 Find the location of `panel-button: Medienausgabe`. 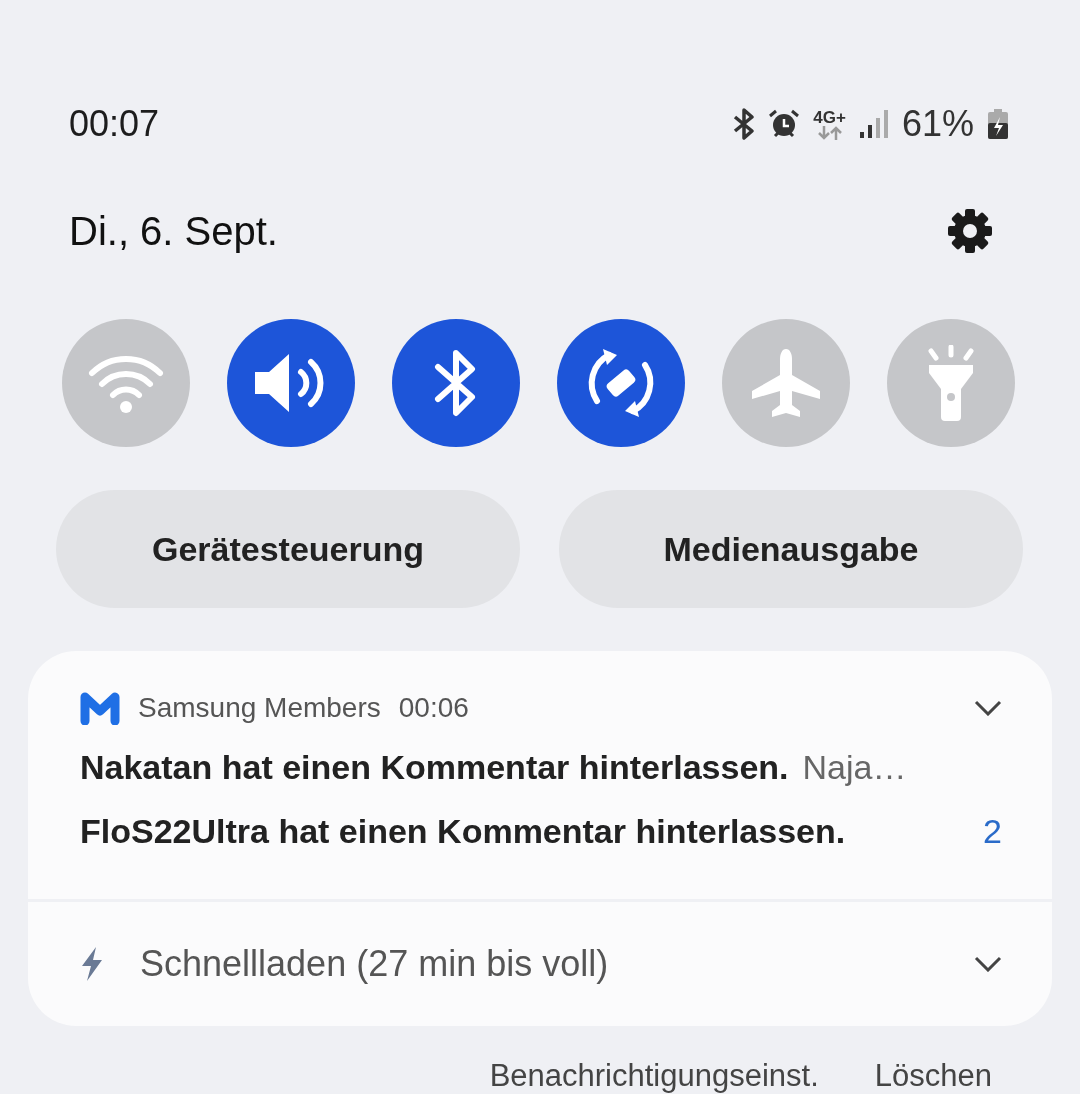

panel-button: Medienausgabe is located at coordinates (791, 549).